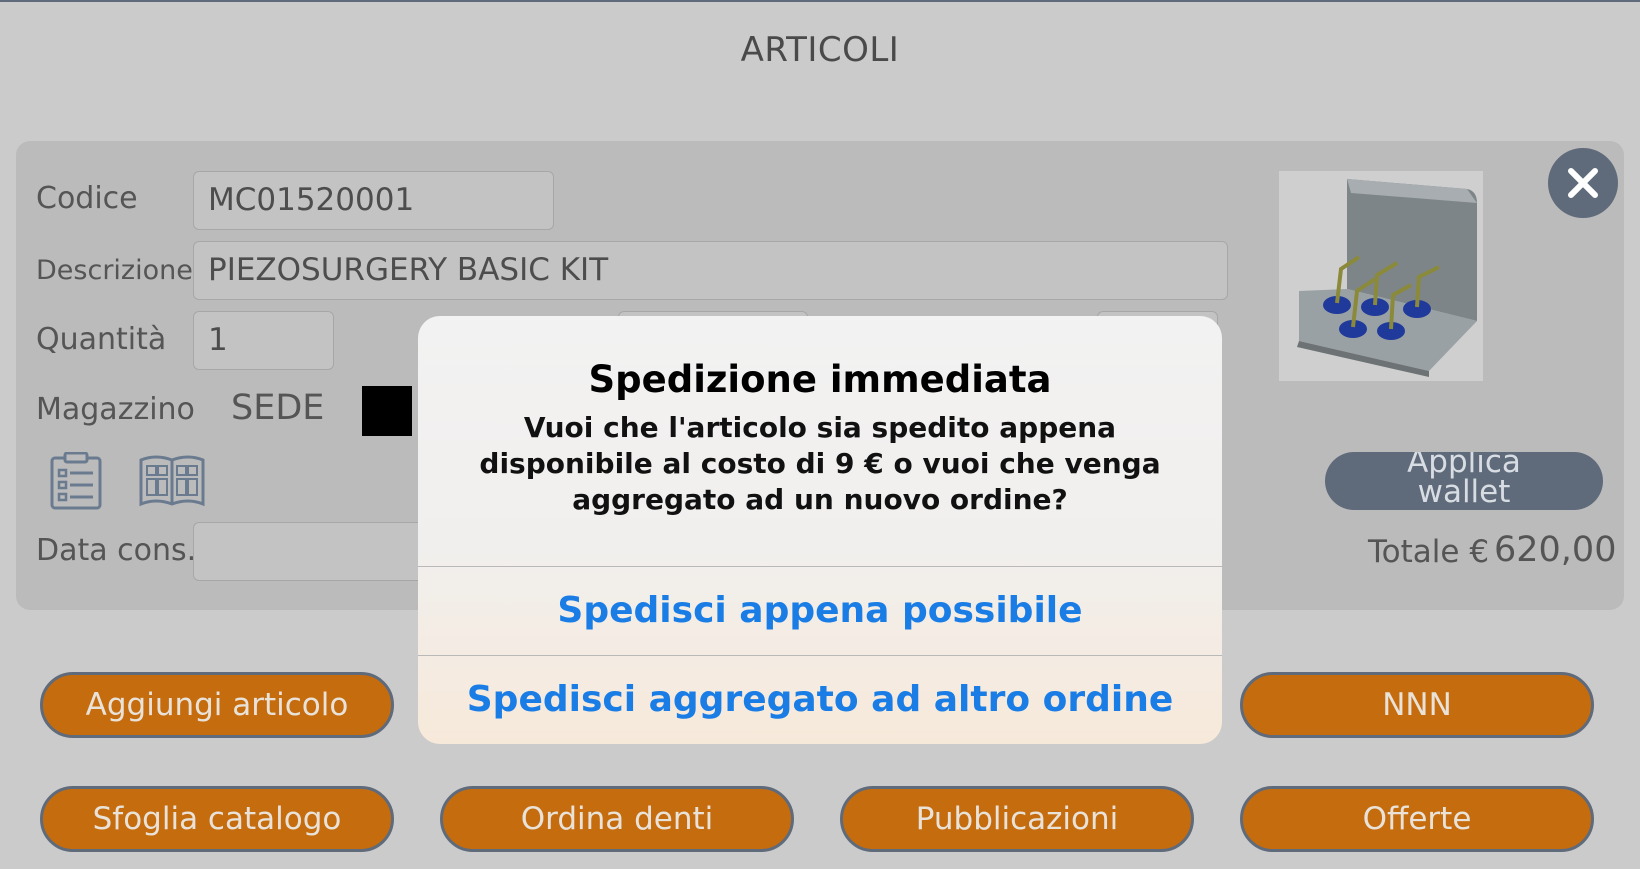  I want to click on apply-wallet-button: Applica wallet, so click(1464, 481).